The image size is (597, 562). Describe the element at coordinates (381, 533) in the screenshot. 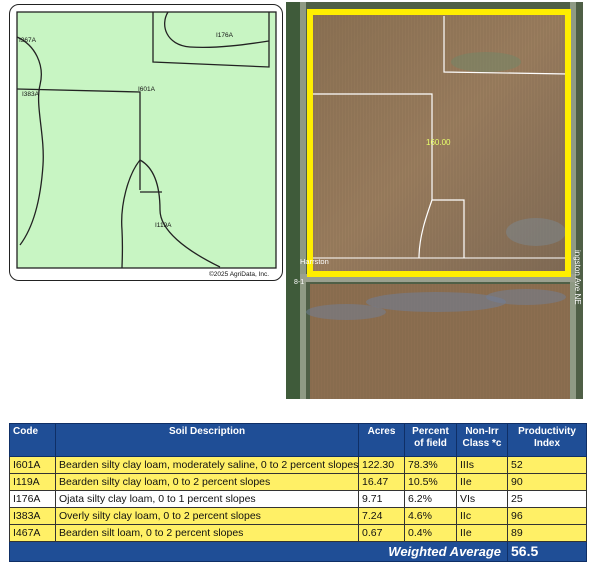

I see `cell-acres: 0.67` at that location.